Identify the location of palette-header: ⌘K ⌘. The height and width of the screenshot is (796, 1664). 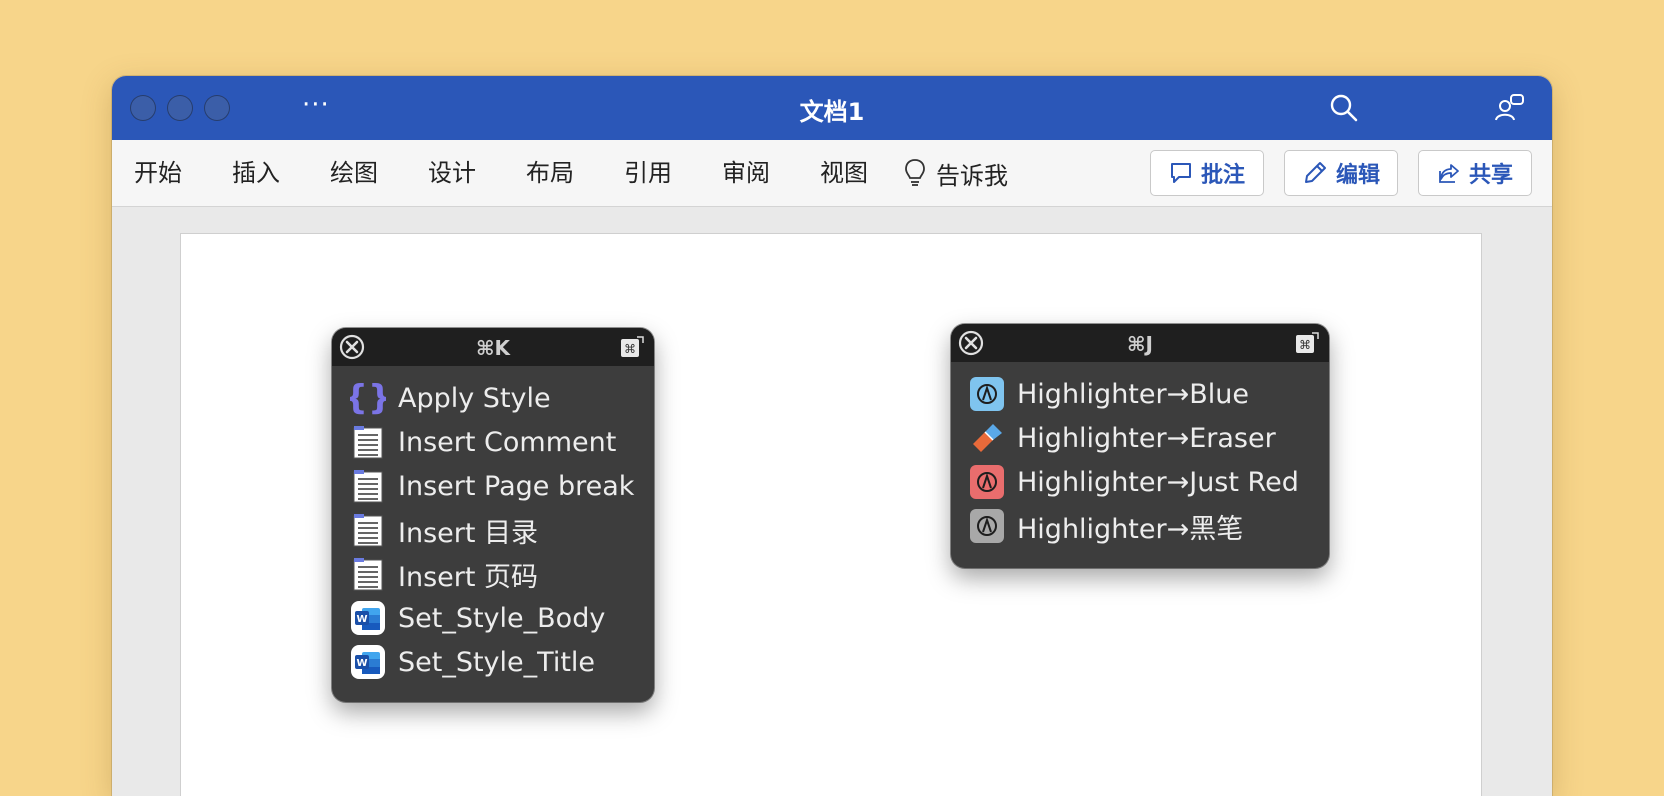
(493, 347).